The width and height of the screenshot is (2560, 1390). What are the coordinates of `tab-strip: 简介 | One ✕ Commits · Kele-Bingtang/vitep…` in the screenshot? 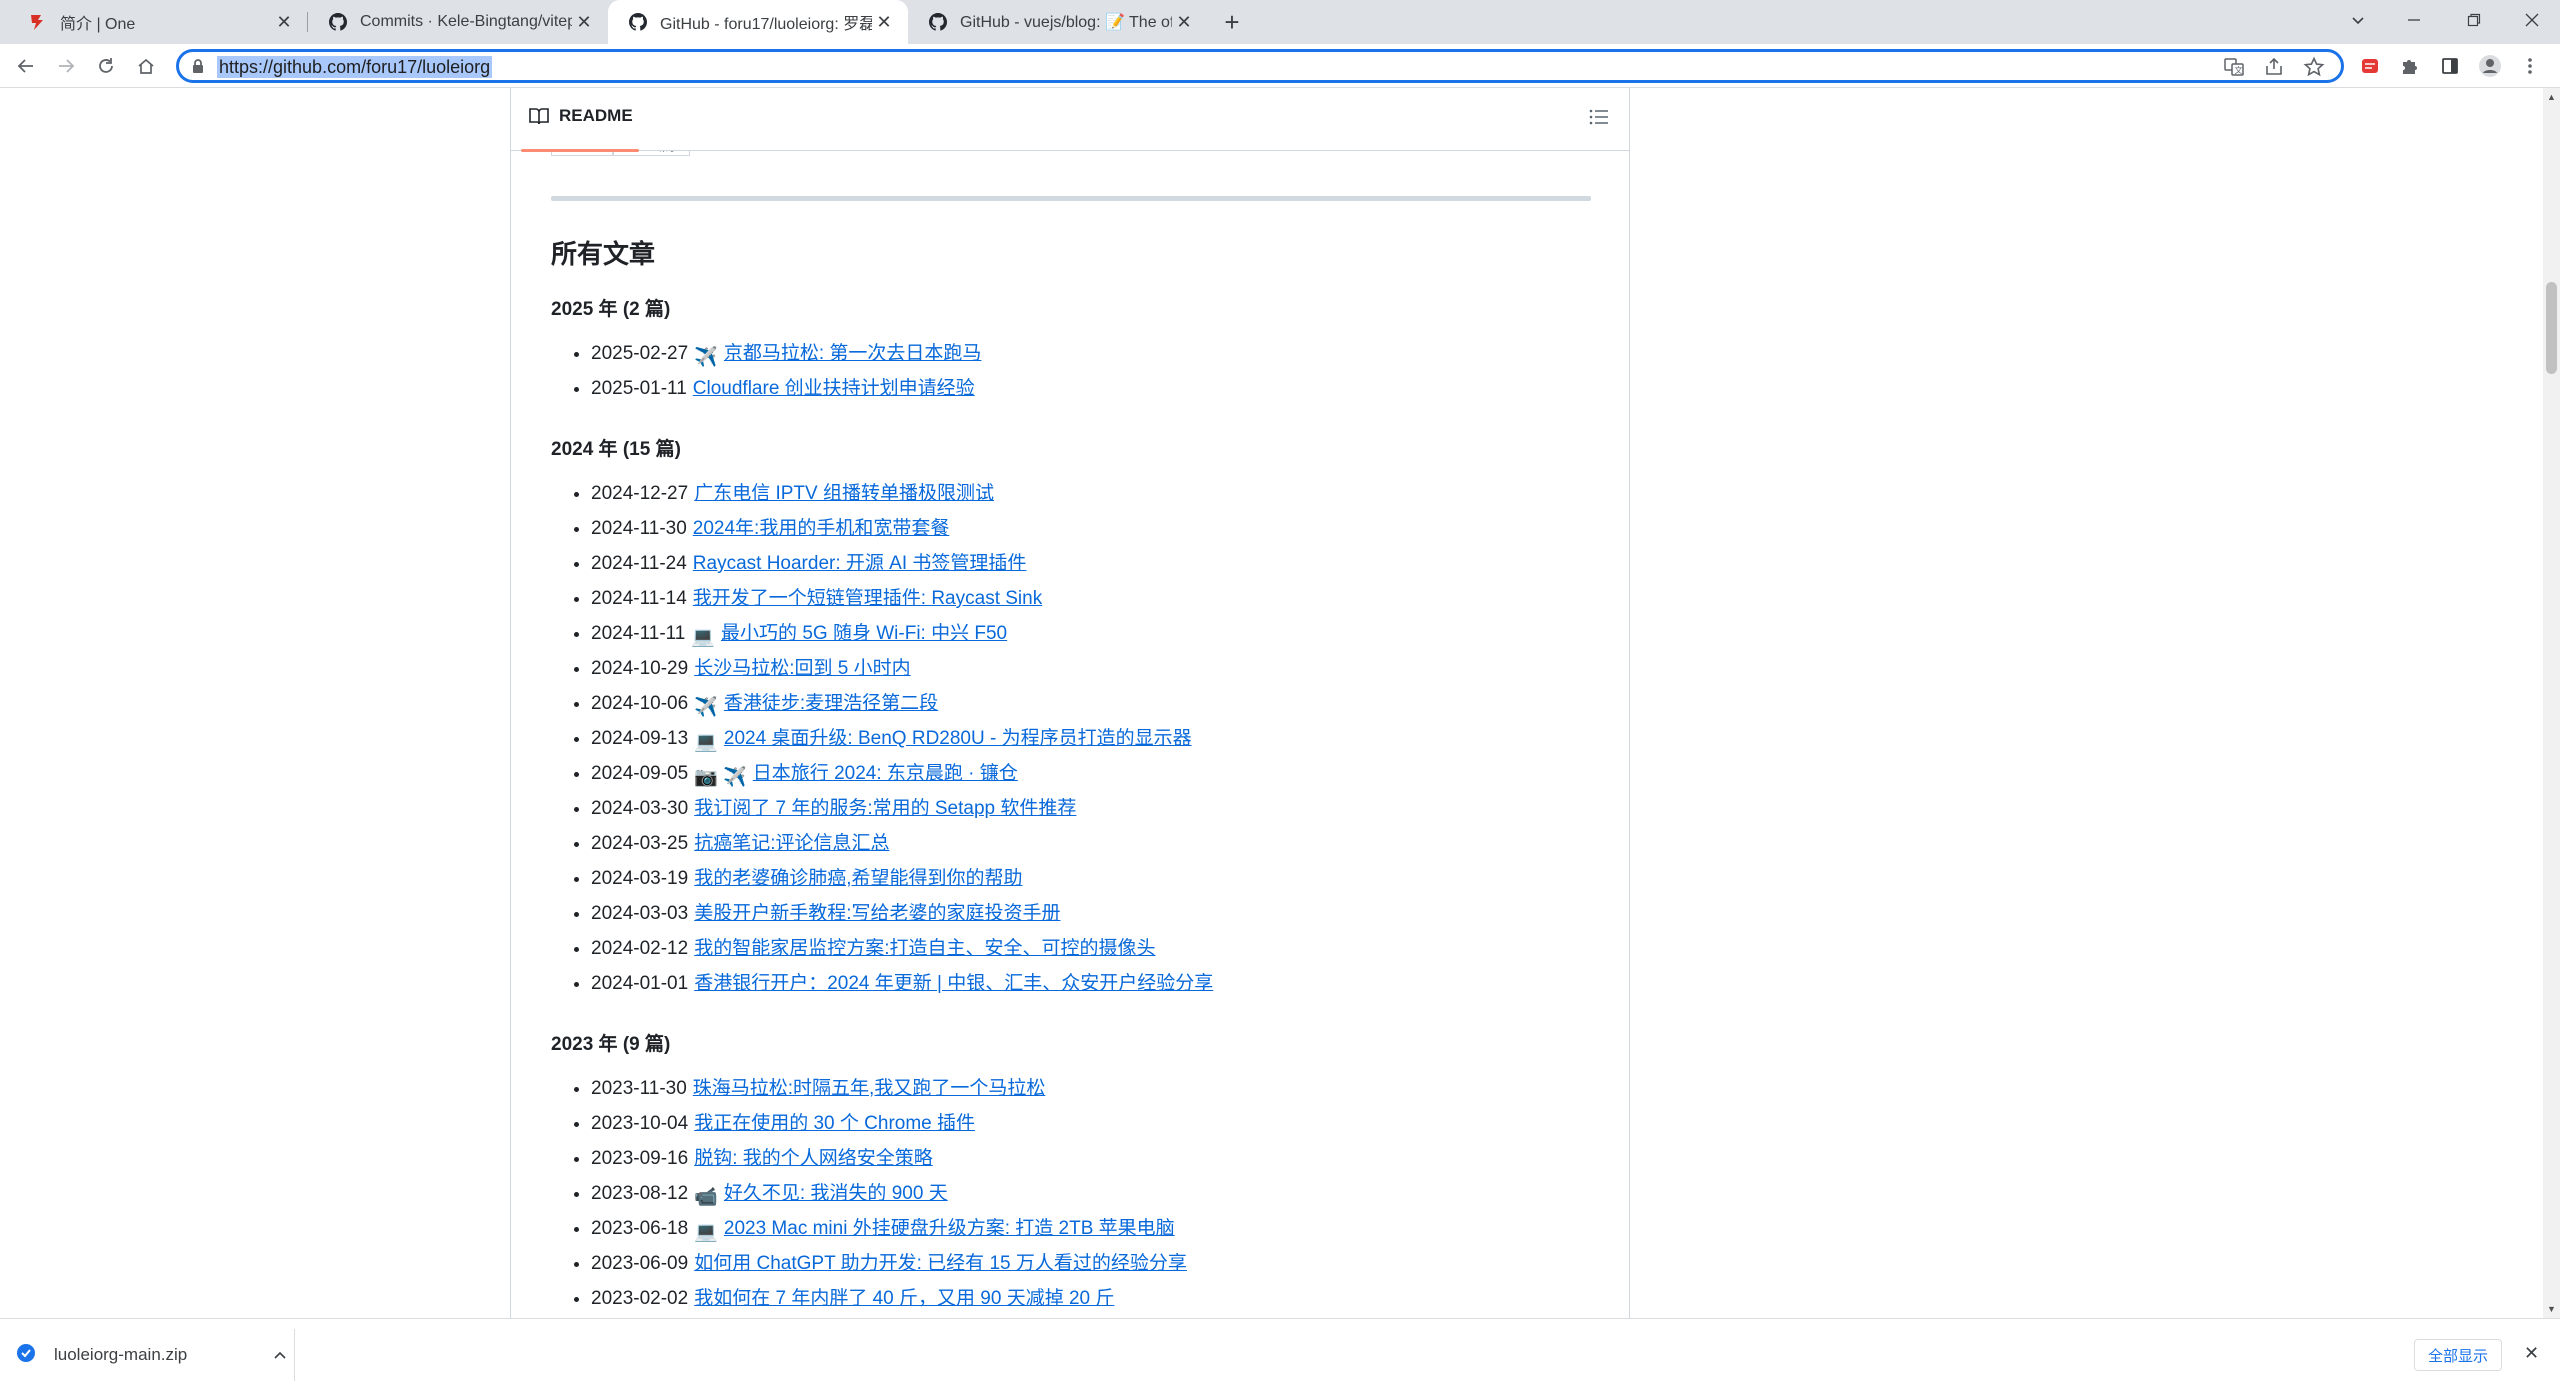 It's located at (1280, 22).